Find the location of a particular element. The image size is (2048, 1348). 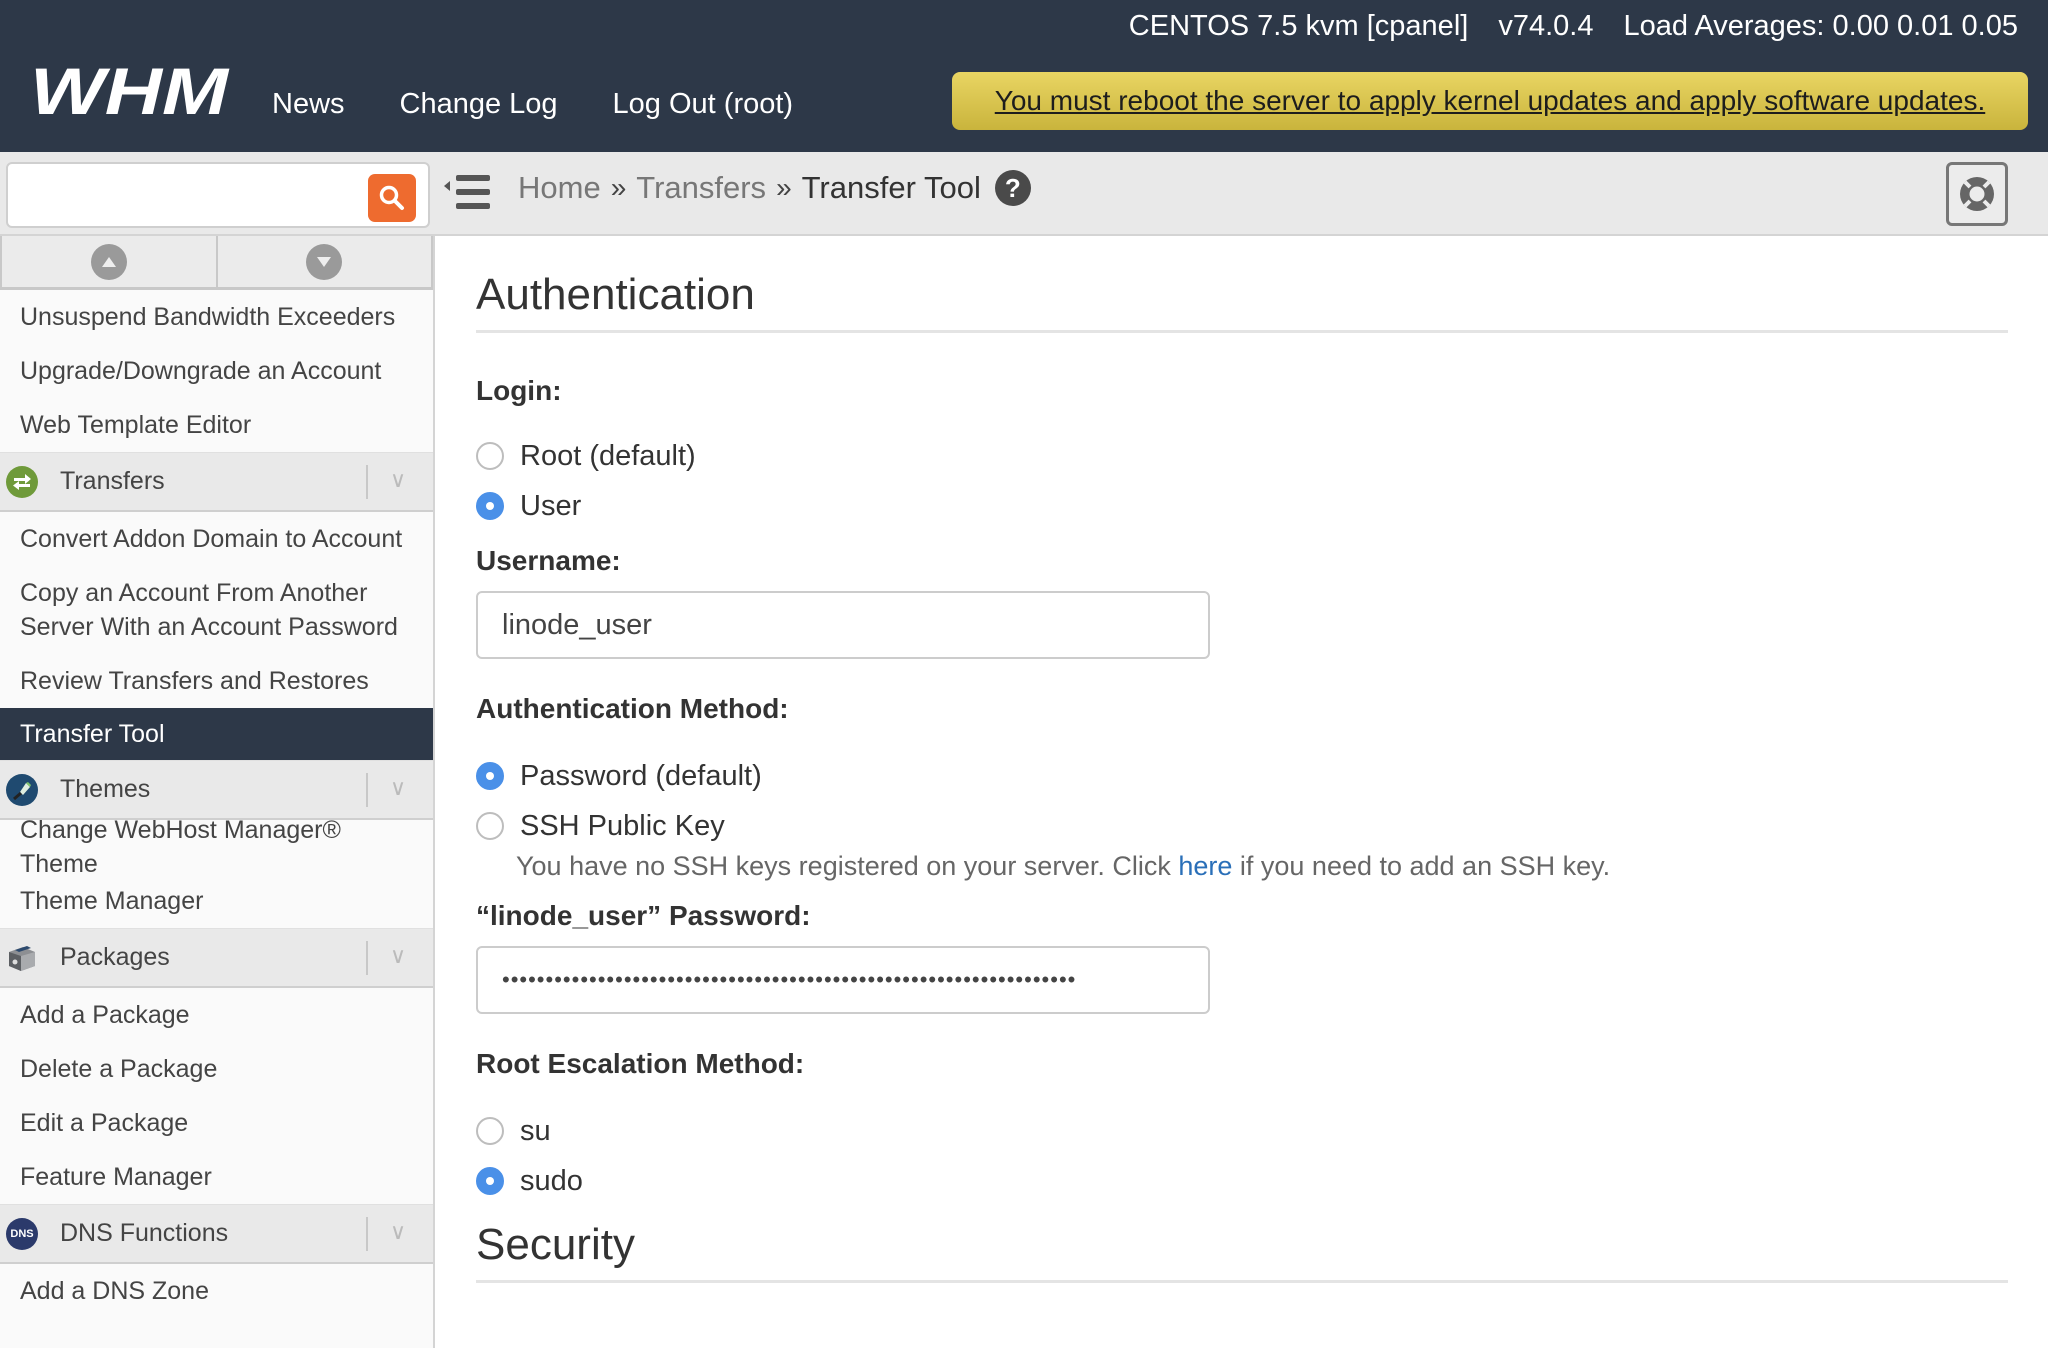

sidebar-group-dns-functions: DNS DNS Functions ∨ is located at coordinates (216, 1234).